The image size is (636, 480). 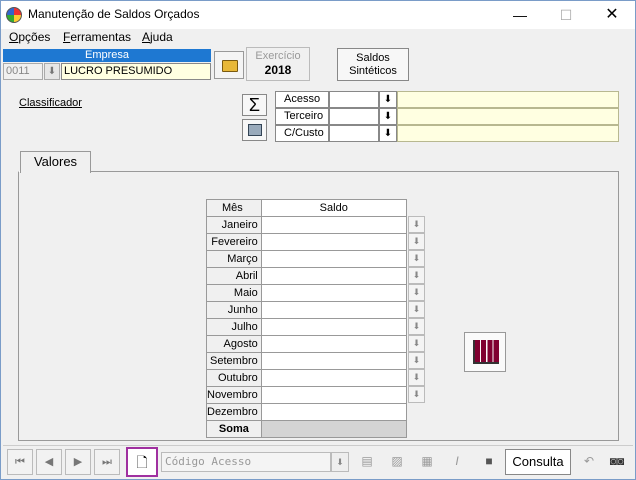 I want to click on new-record-button: 🗋, so click(x=142, y=462).